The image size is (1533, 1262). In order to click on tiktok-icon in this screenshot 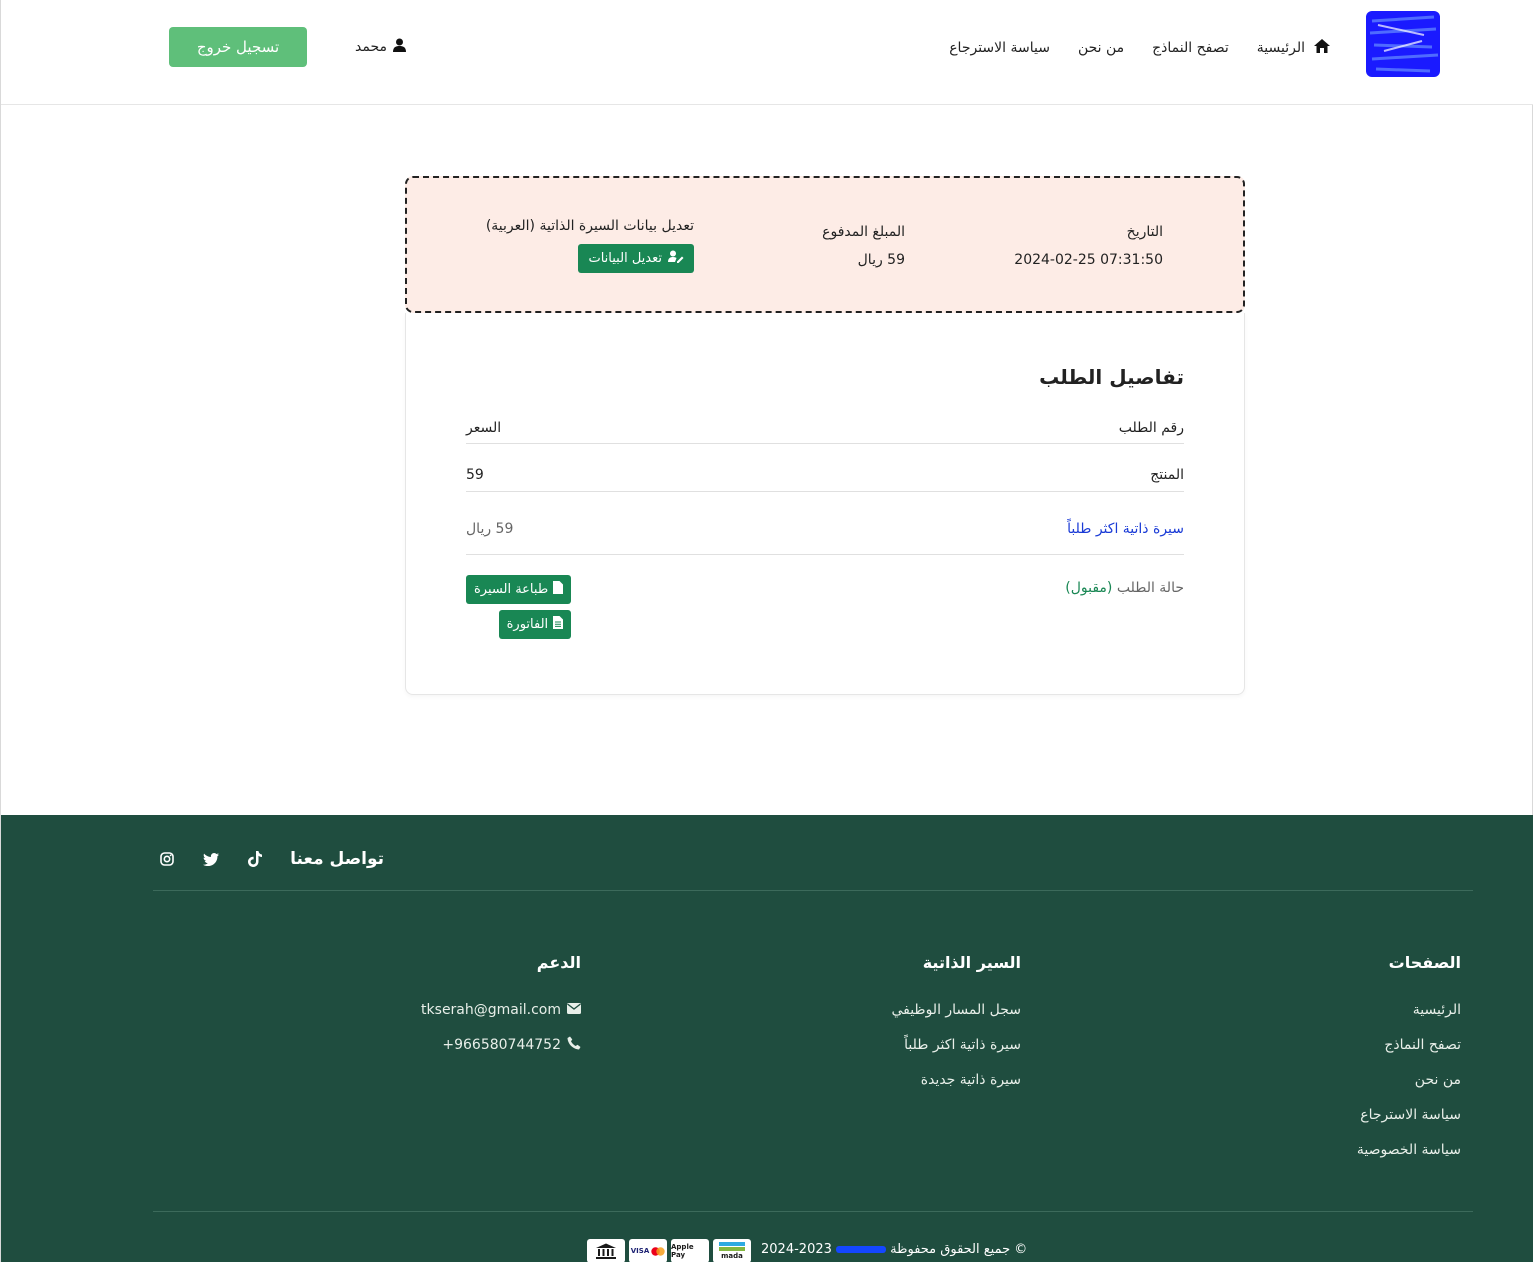, I will do `click(255, 859)`.